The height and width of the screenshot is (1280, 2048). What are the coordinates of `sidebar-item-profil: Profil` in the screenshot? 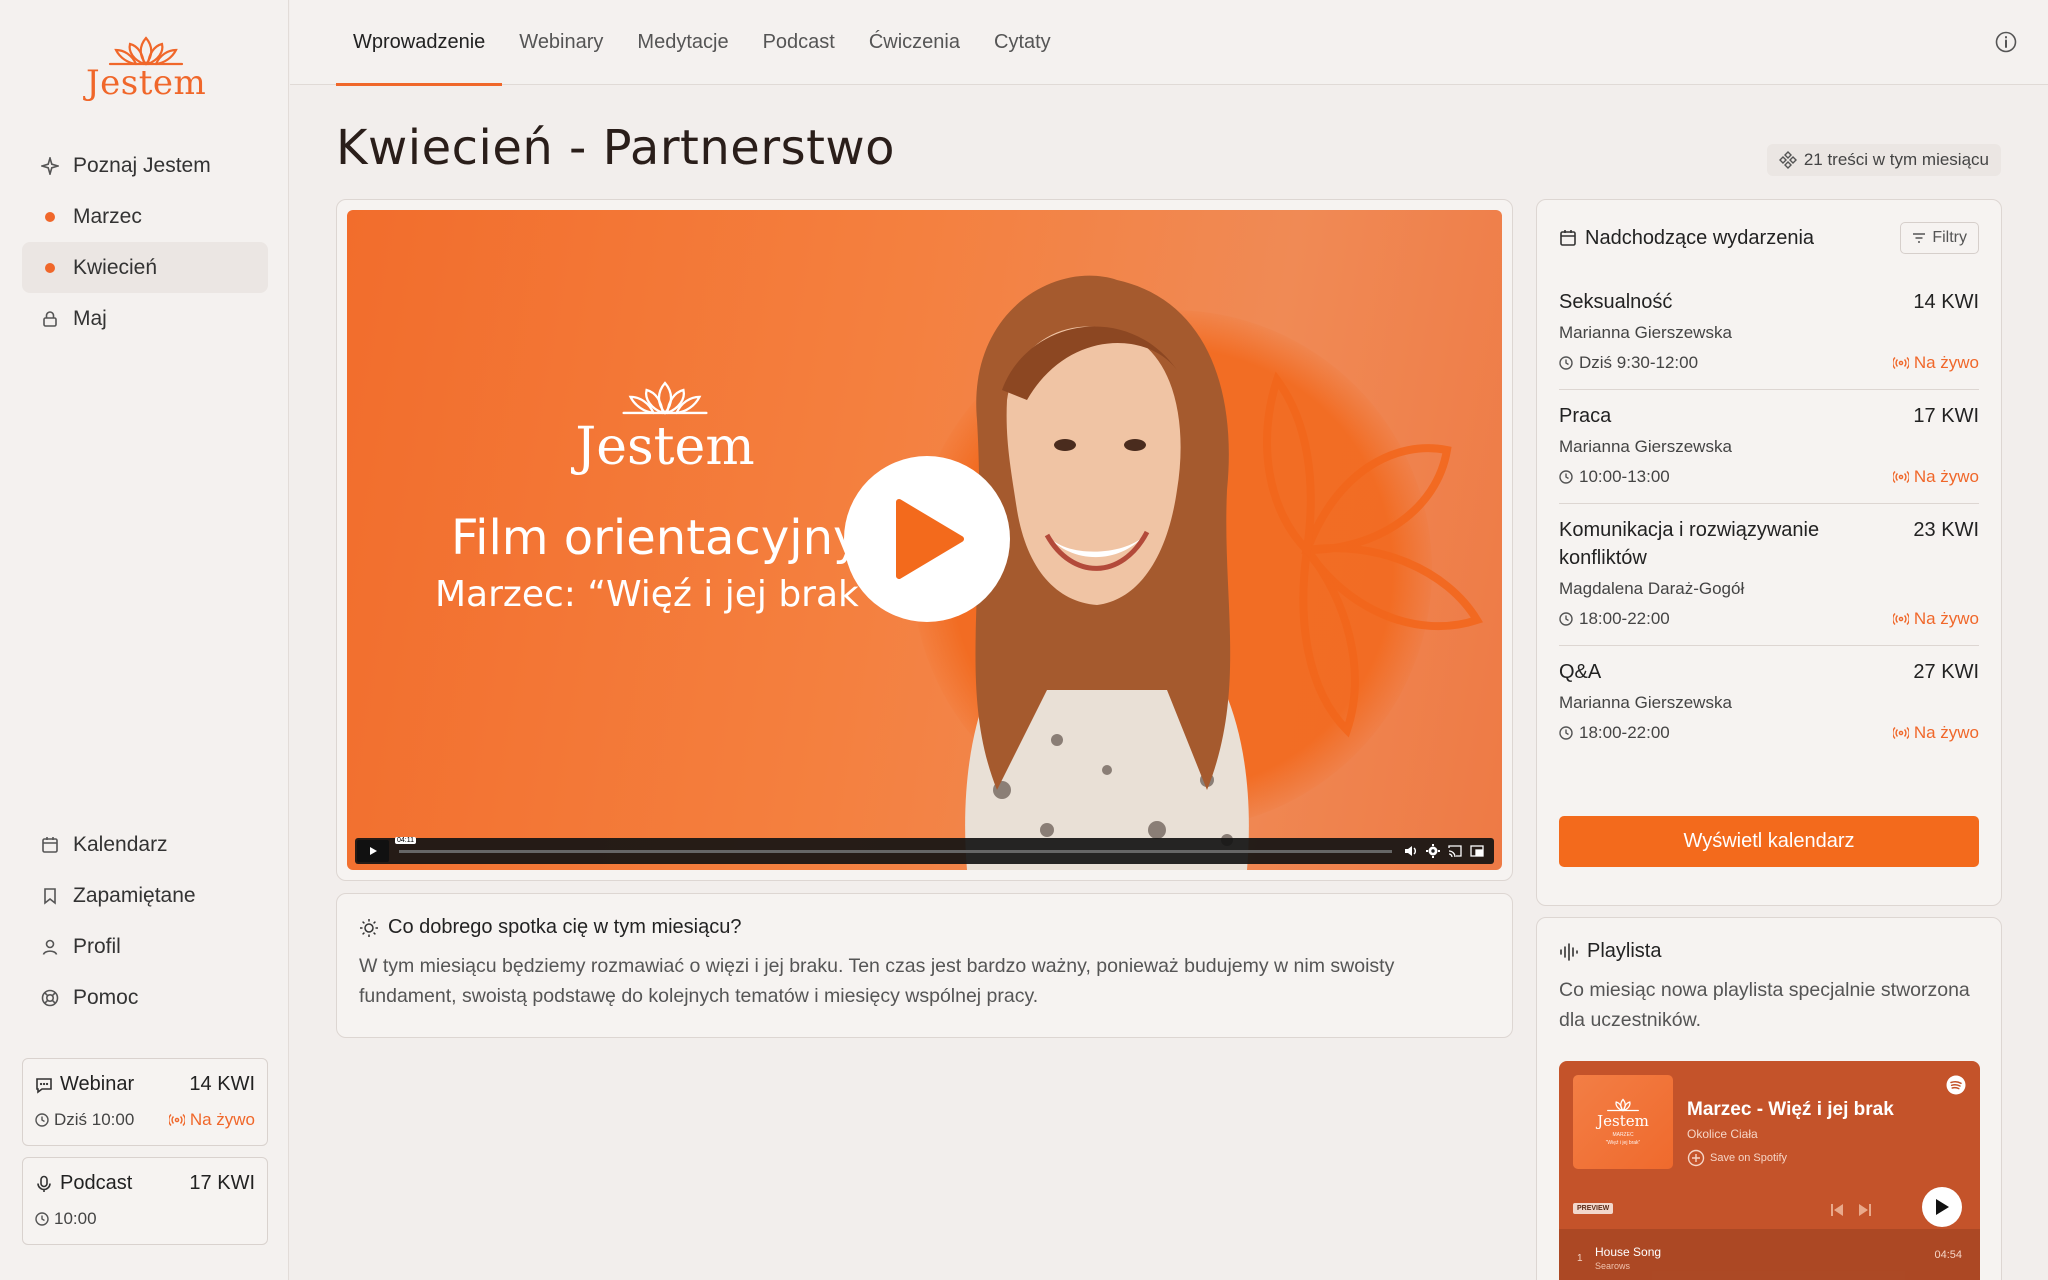 It's located at (145, 946).